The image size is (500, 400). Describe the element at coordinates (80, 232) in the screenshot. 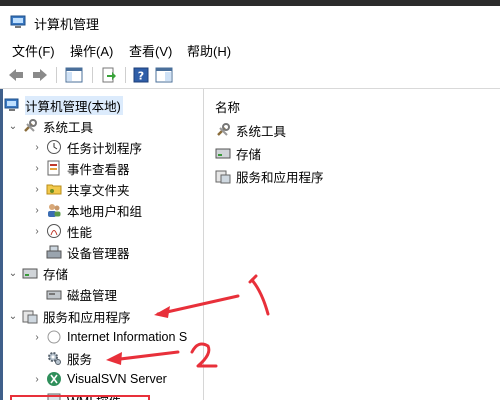

I see `tree-label: 性能` at that location.